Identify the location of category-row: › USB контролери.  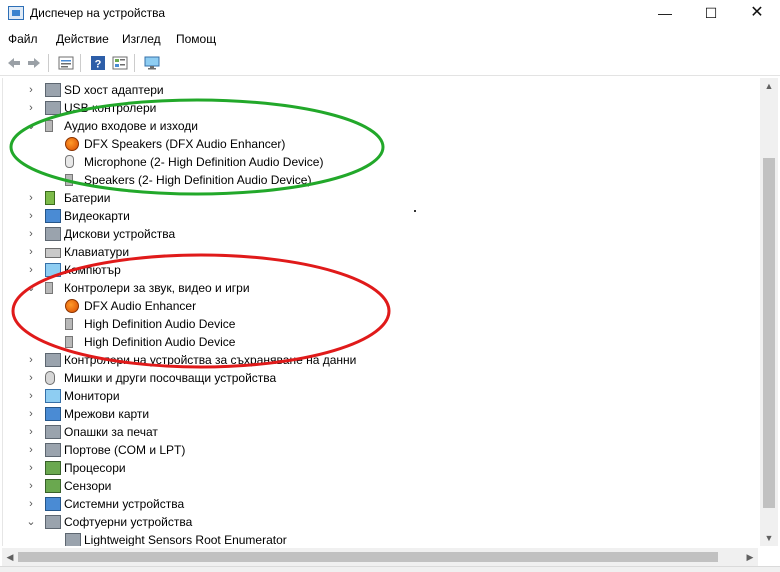
(378, 108).